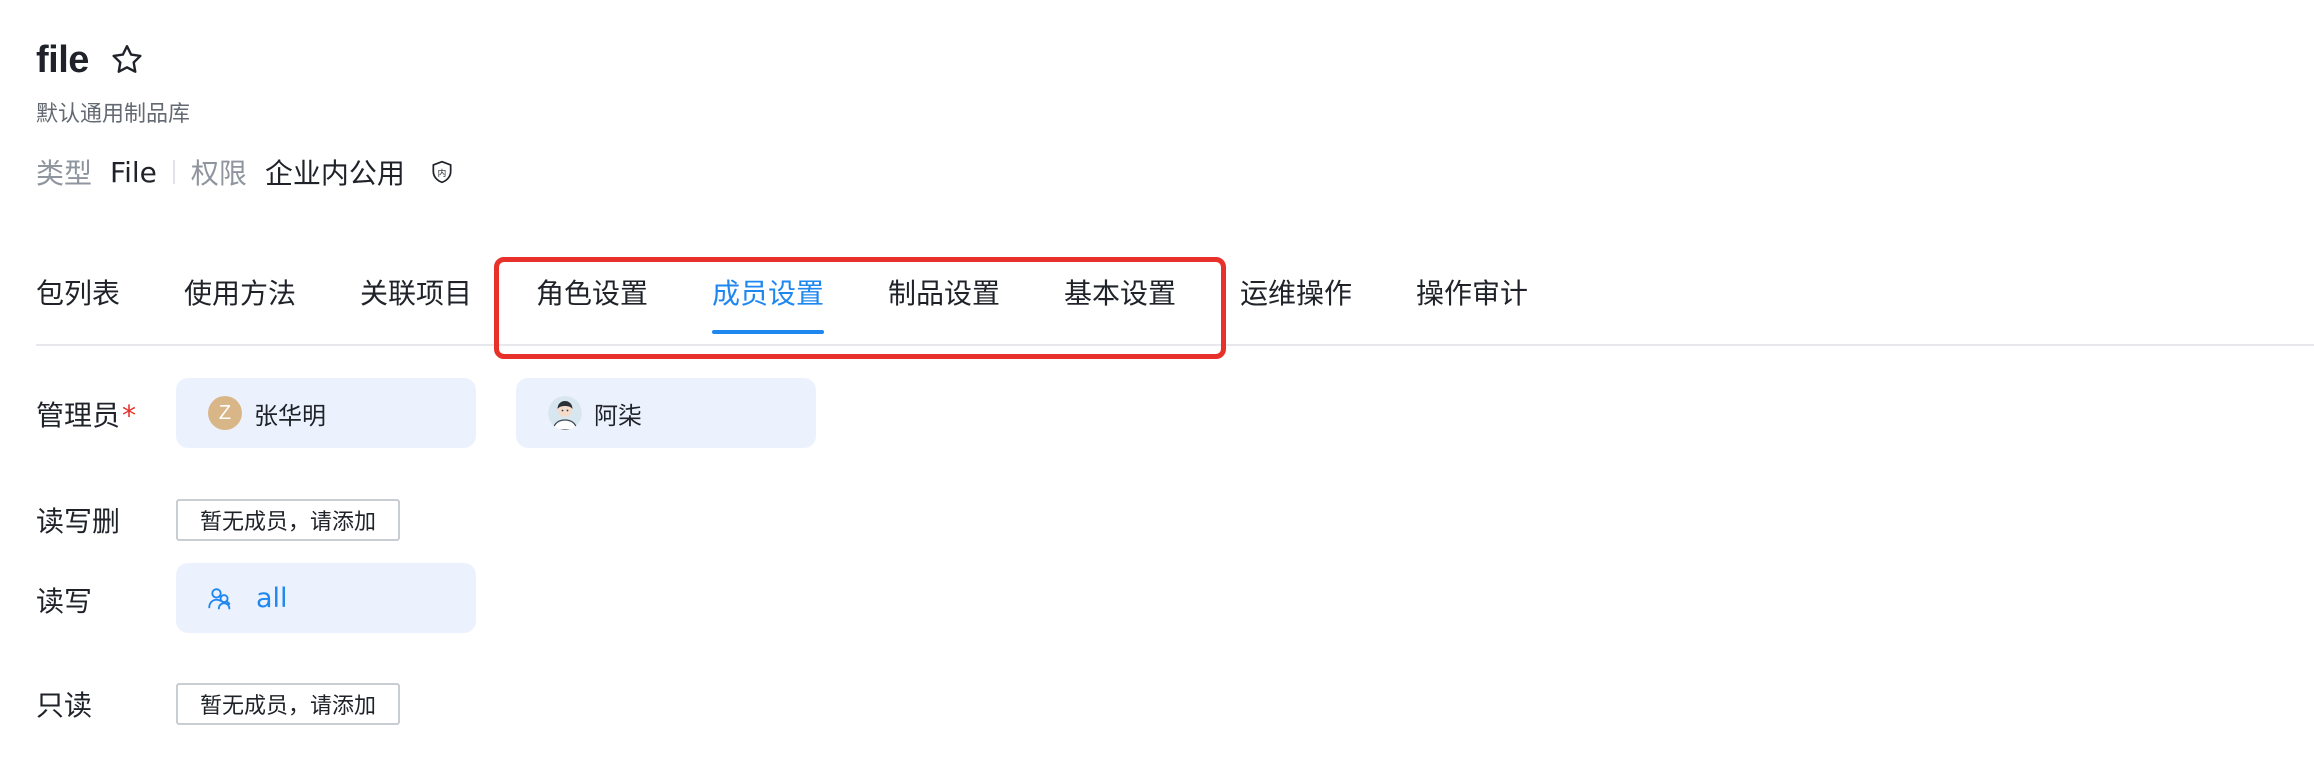  Describe the element at coordinates (326, 598) in the screenshot. I see `group-chip: all` at that location.